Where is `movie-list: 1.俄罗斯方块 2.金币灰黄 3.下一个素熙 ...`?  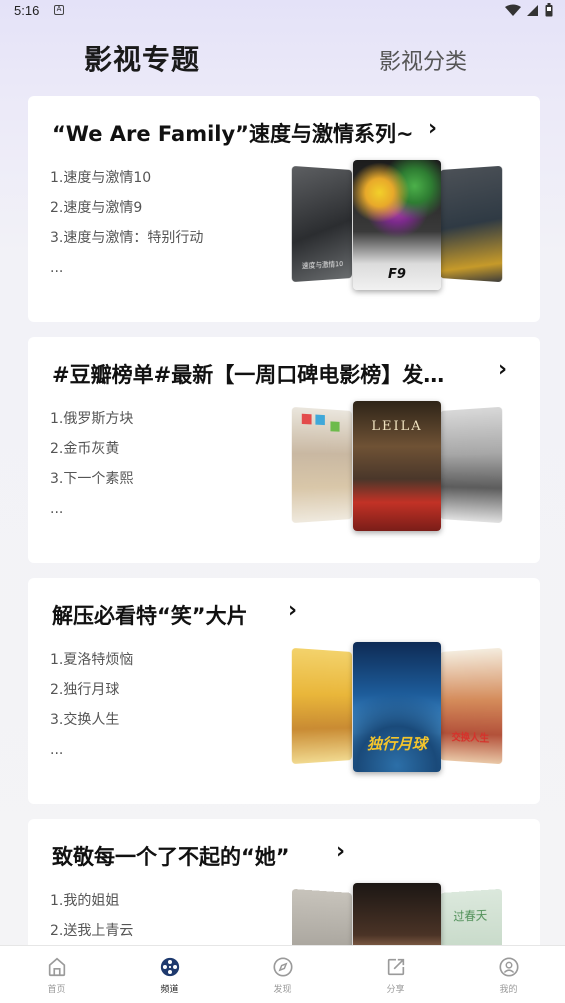 movie-list: 1.俄罗斯方块 2.金币灰黄 3.下一个素熙 ... is located at coordinates (91, 469).